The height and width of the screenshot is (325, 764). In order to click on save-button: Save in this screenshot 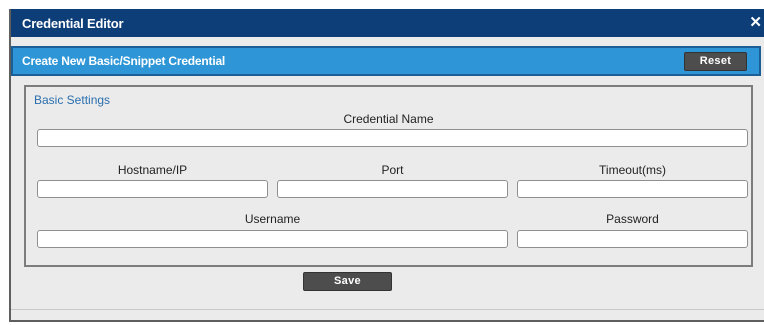, I will do `click(347, 281)`.